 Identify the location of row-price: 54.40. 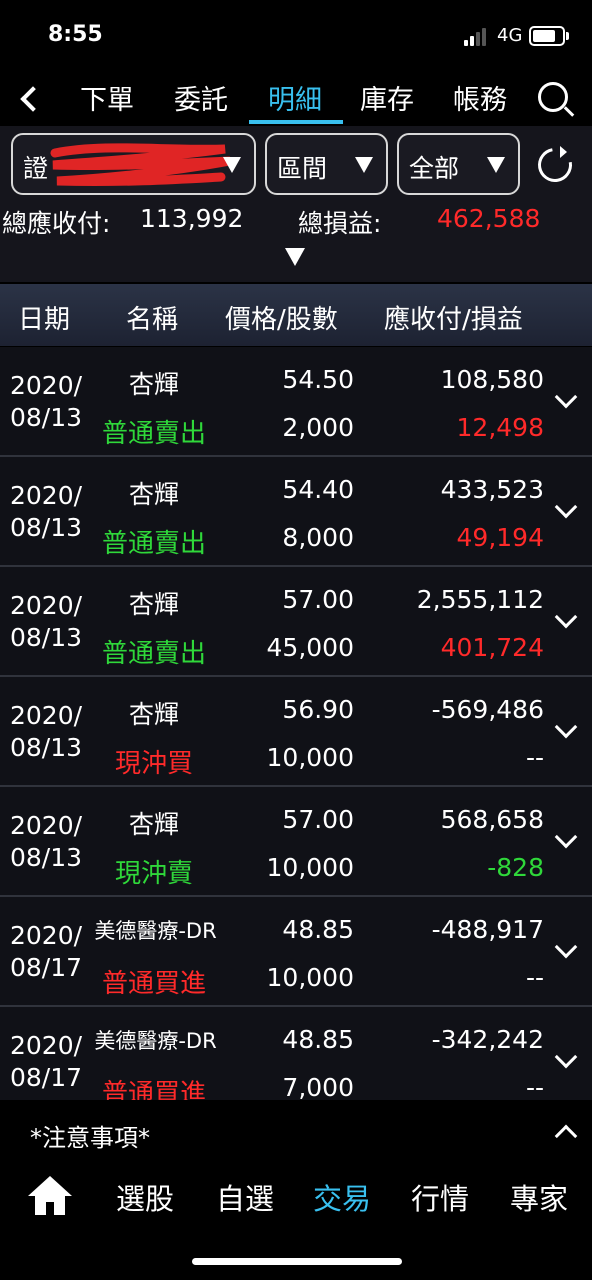
(318, 489).